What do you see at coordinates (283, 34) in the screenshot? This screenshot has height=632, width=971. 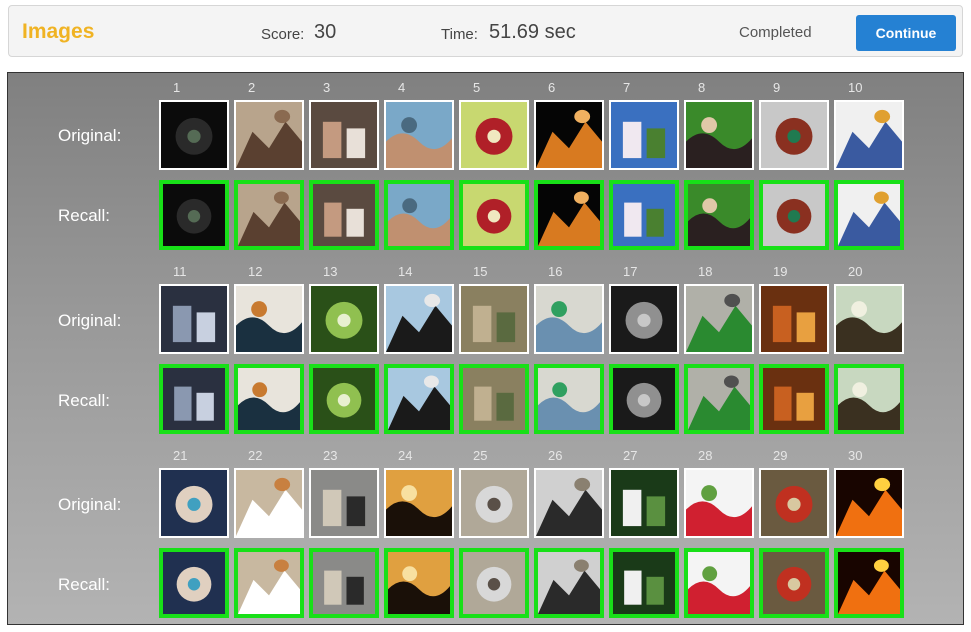 I see `score-label: Score:` at bounding box center [283, 34].